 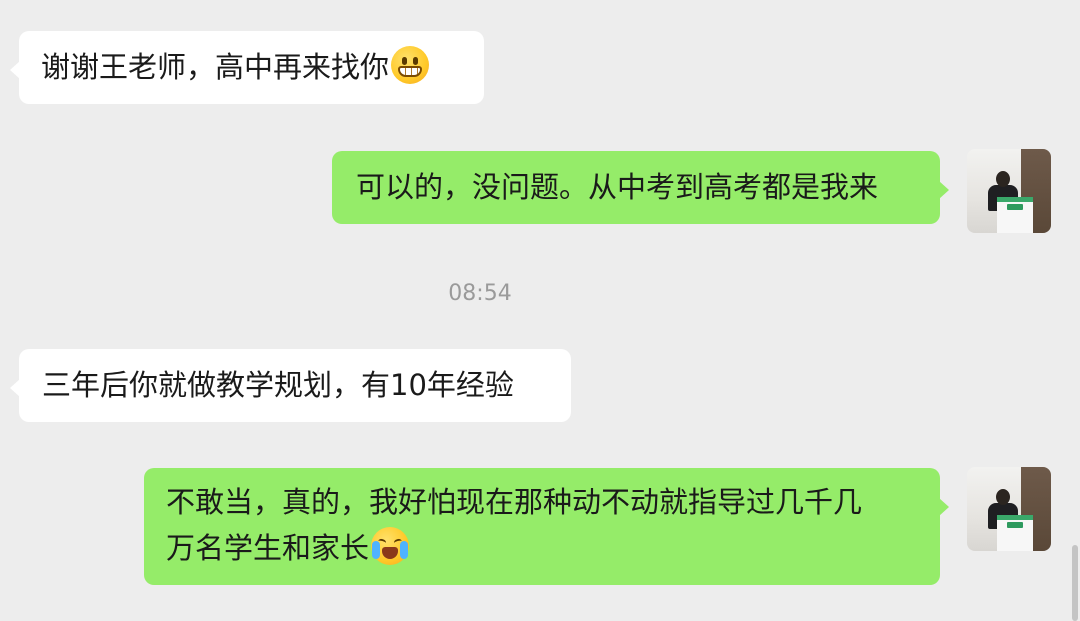 I want to click on crying-laughing-icon, so click(x=390, y=546).